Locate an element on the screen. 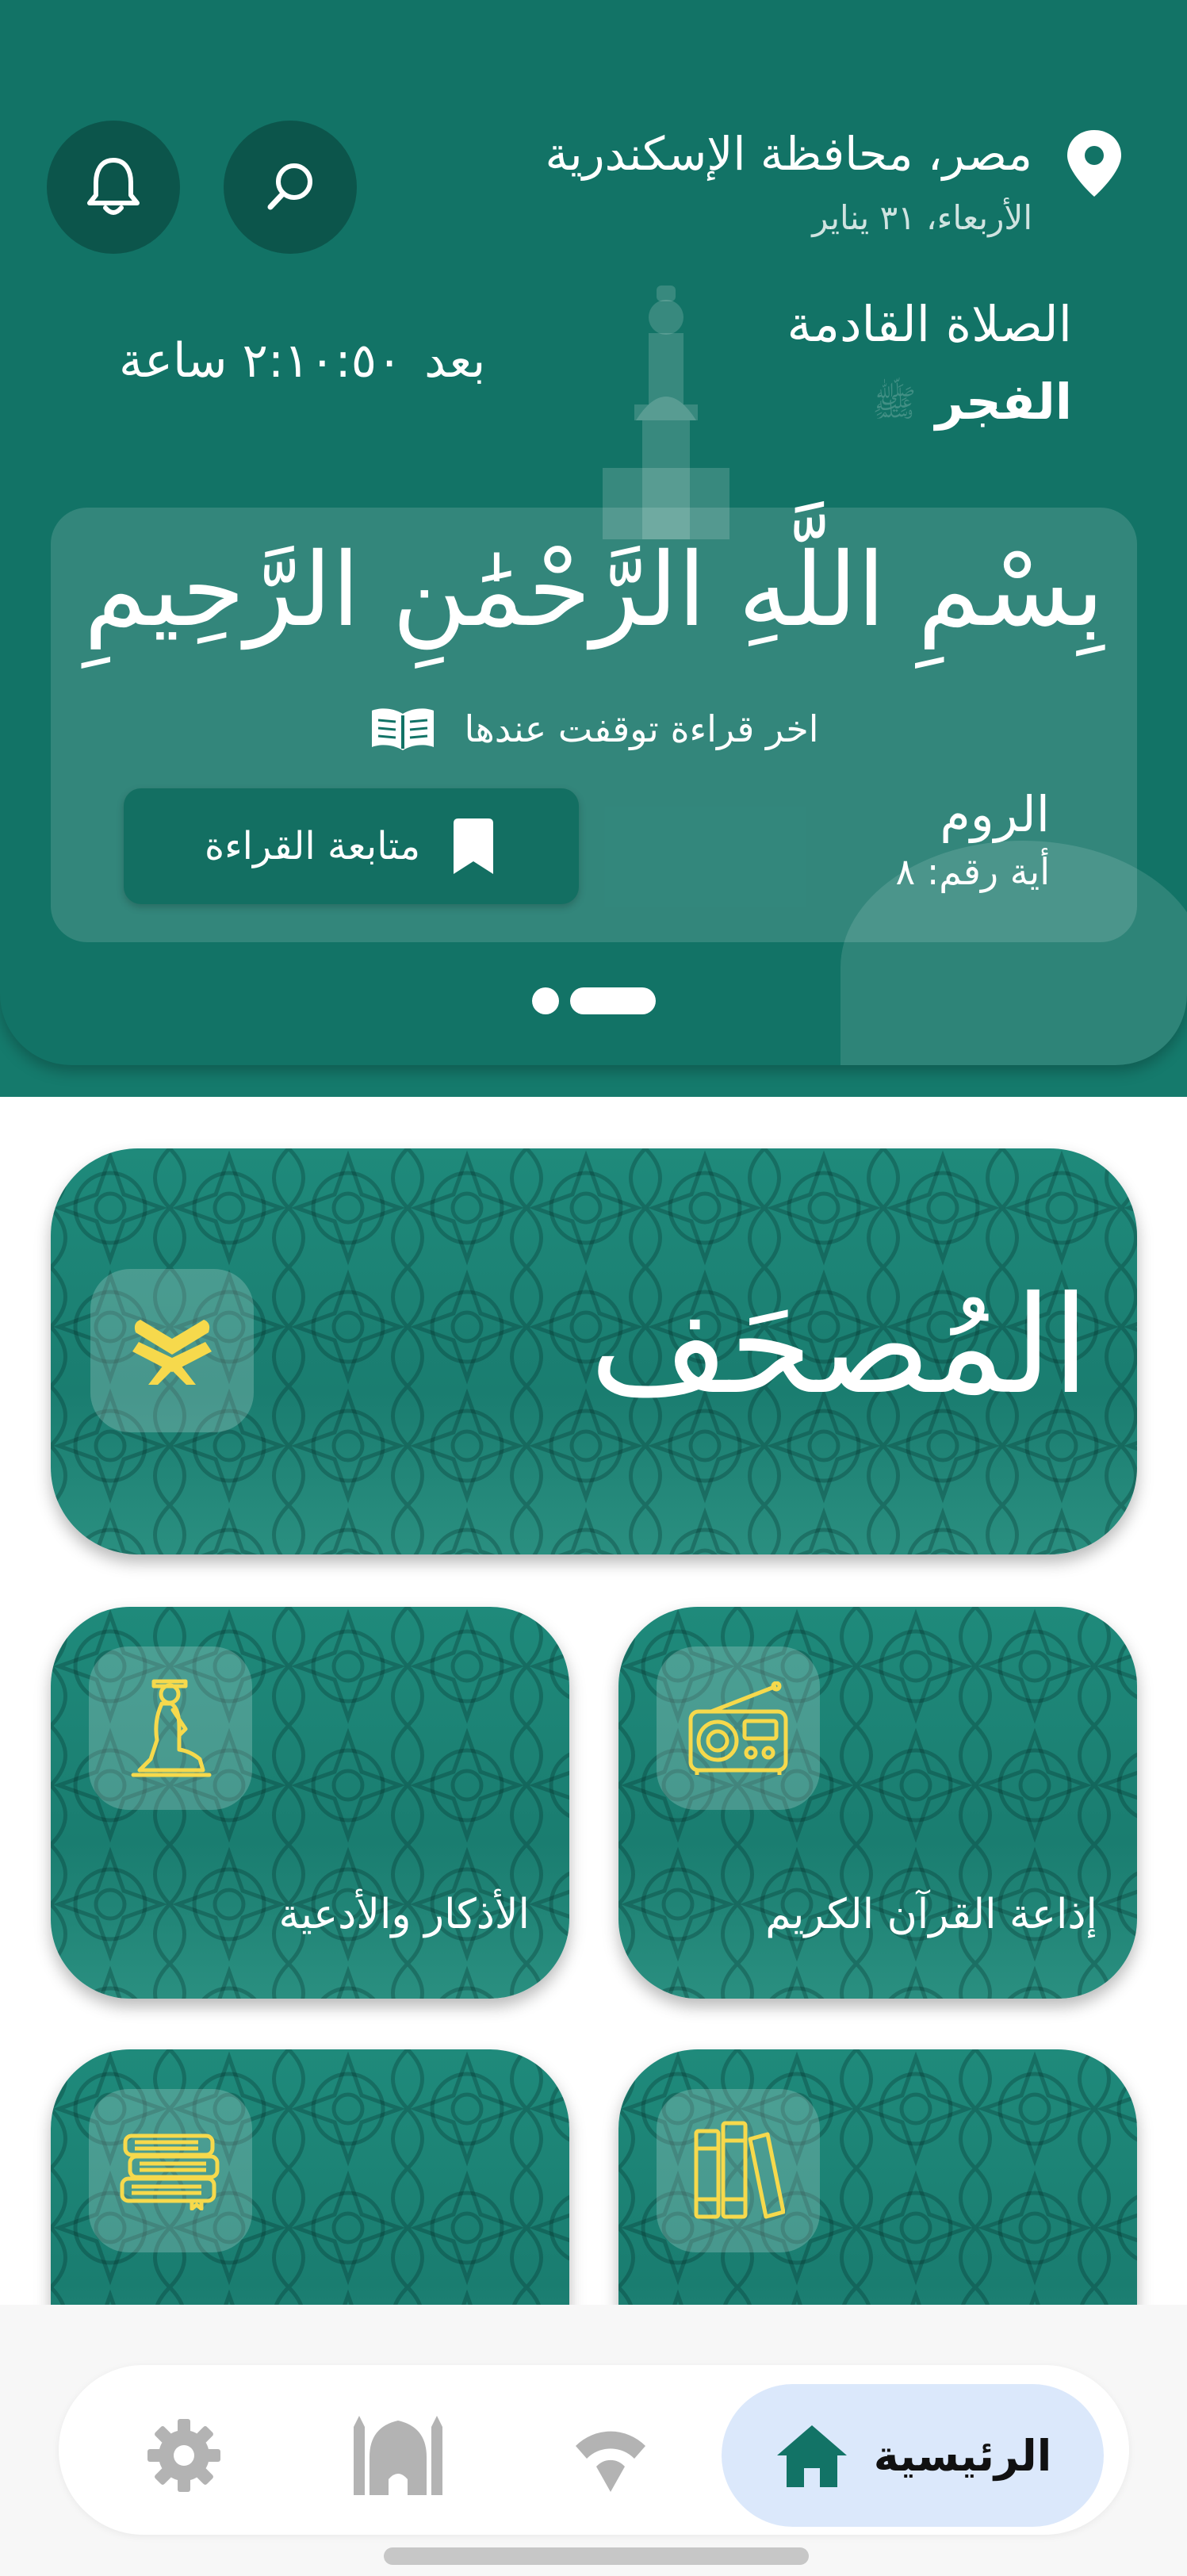 The width and height of the screenshot is (1187, 2576). mosque-icon is located at coordinates (398, 2455).